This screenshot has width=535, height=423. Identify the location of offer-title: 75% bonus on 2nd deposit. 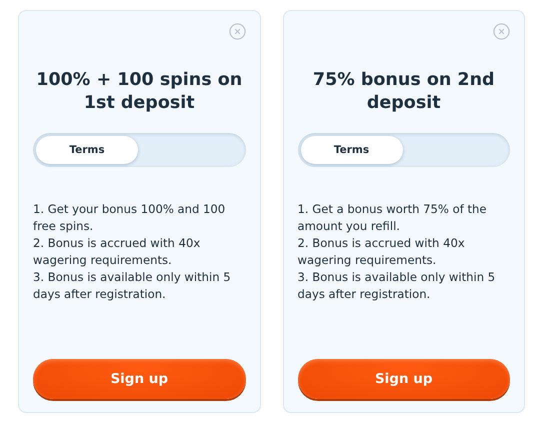
(404, 92).